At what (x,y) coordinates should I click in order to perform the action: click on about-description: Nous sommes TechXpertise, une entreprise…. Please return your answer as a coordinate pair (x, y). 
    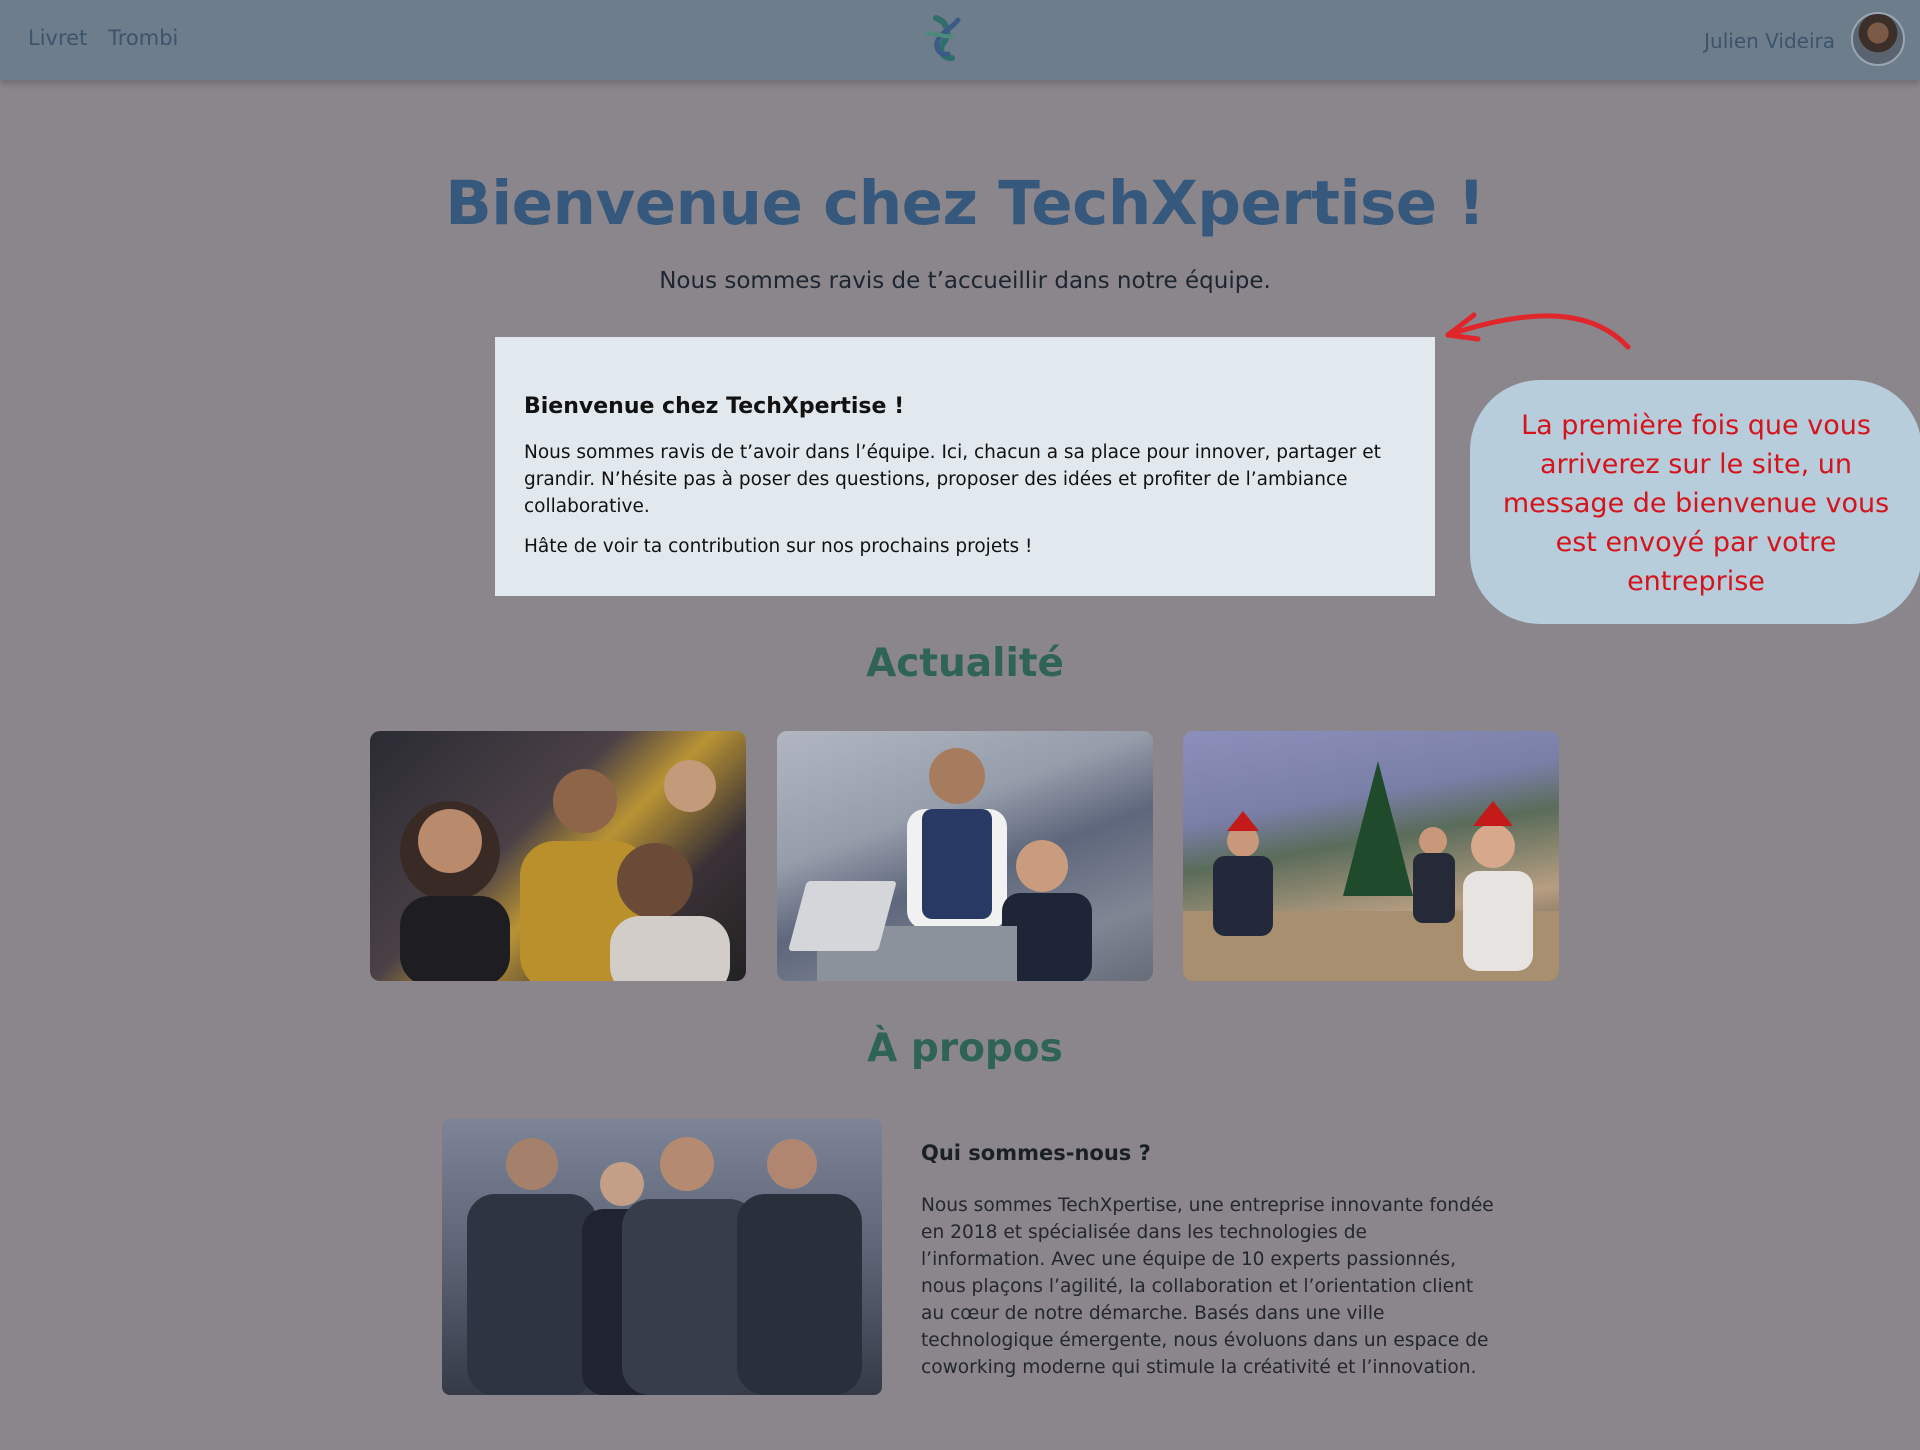
    Looking at the image, I should click on (1207, 1286).